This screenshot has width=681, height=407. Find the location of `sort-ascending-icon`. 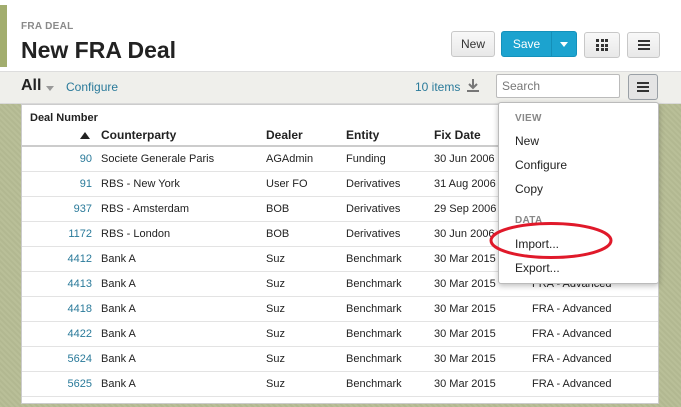

sort-ascending-icon is located at coordinates (85, 136).